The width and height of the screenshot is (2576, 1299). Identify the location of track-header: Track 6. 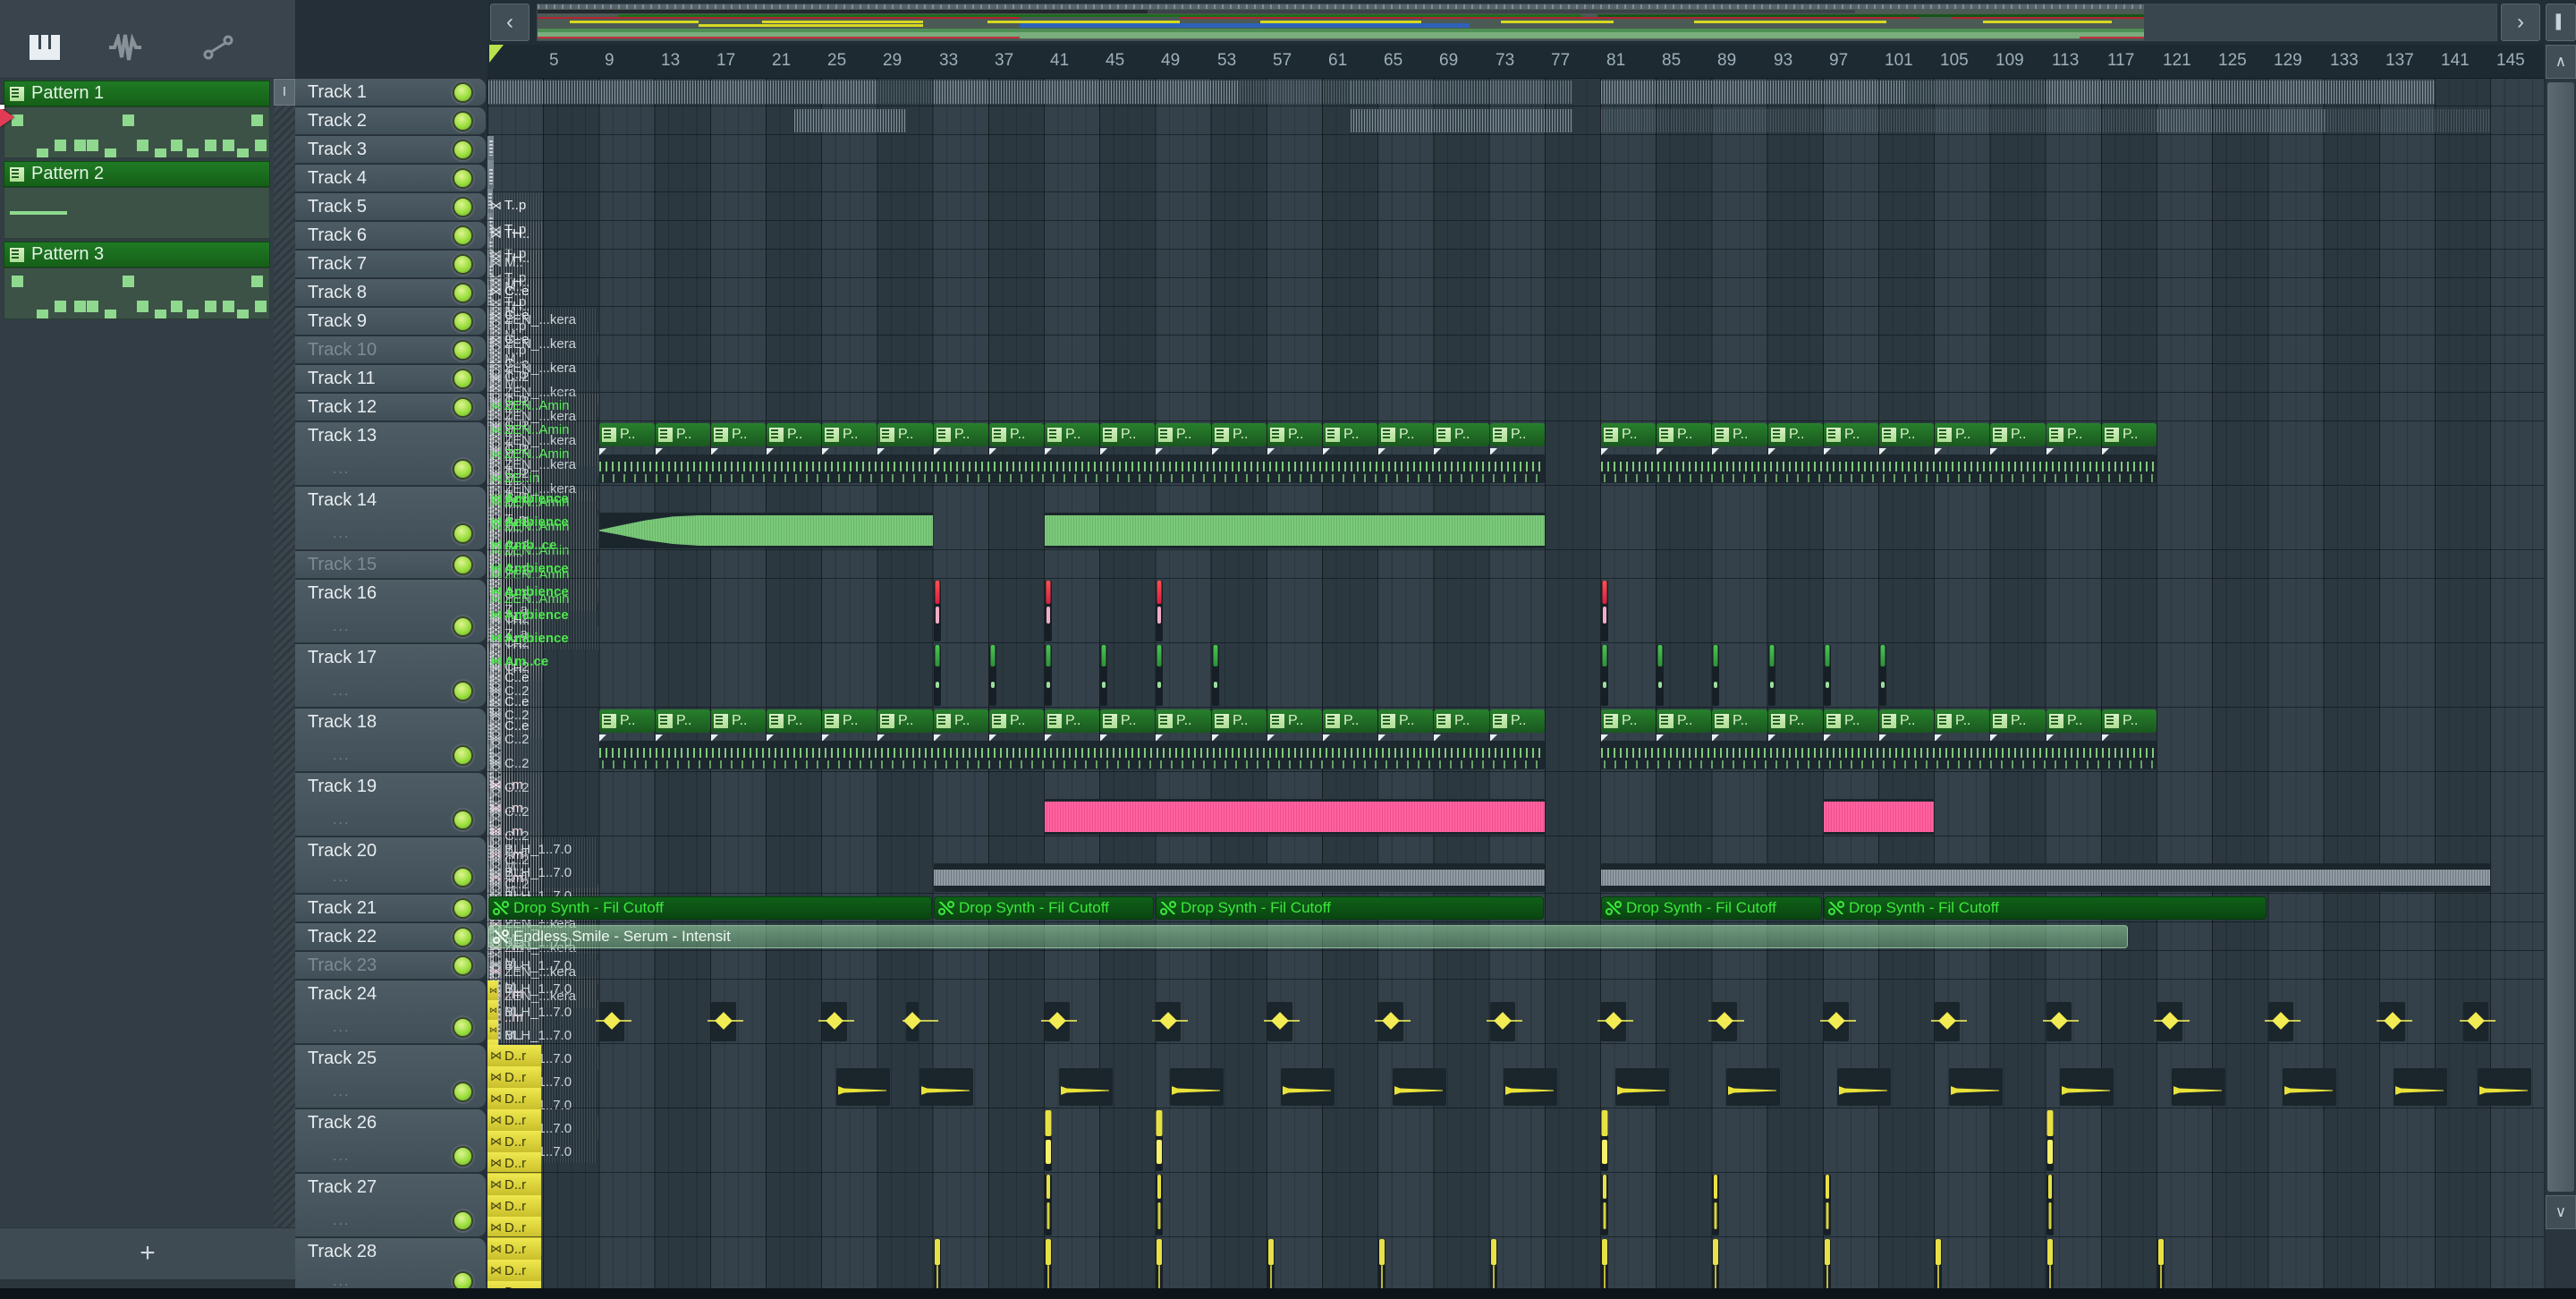
(390, 236).